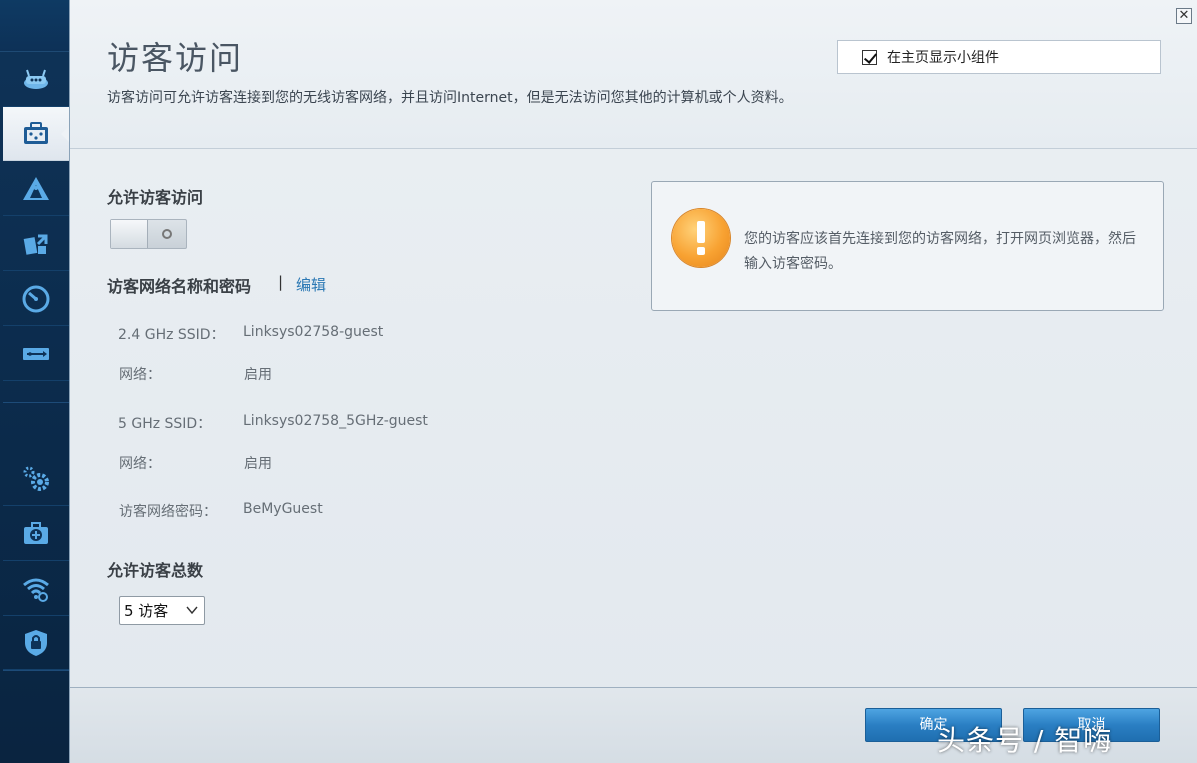 This screenshot has width=1197, height=763. I want to click on parental-controls-icon, so click(36, 188).